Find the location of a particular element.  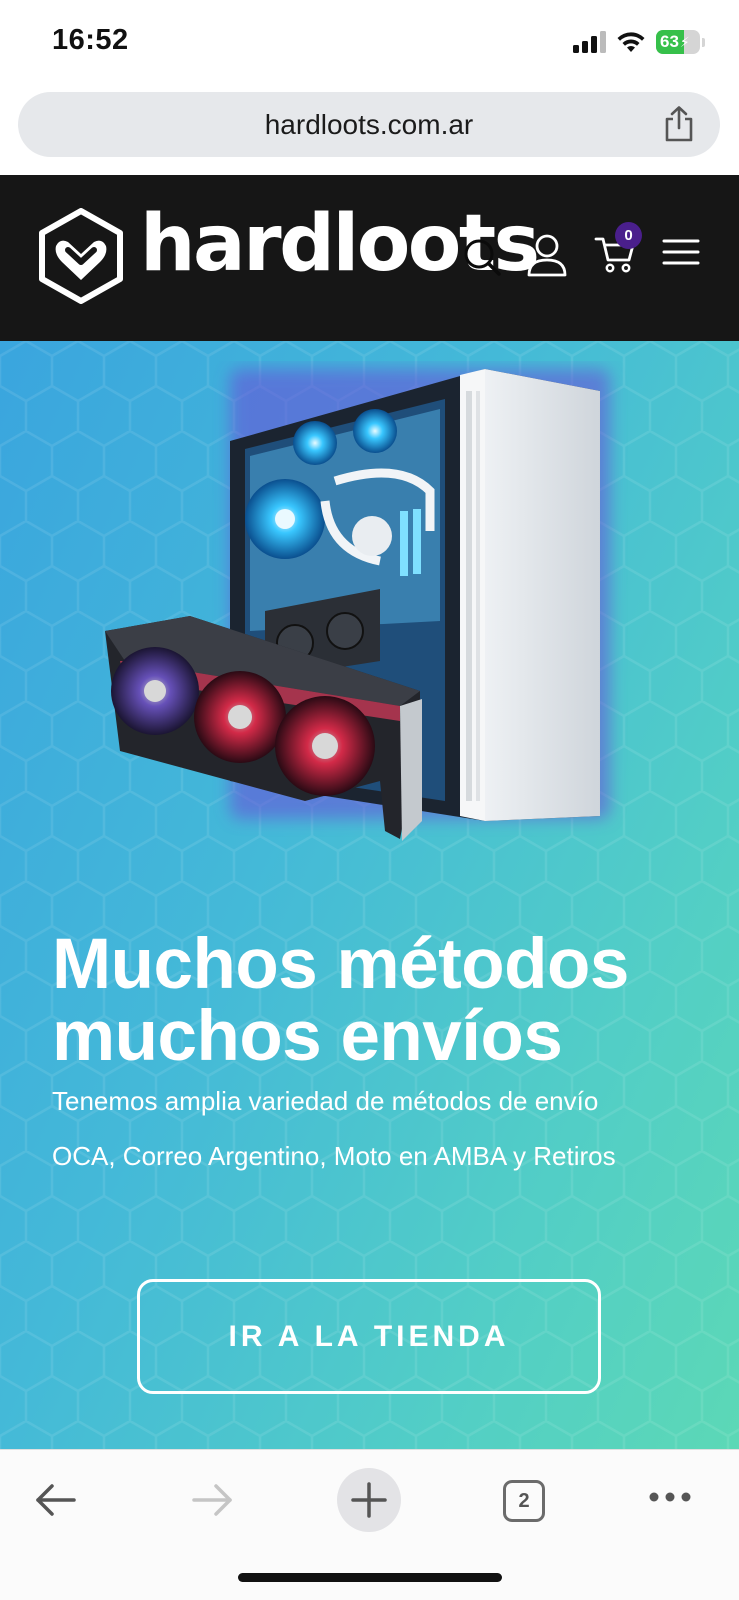

address-bar: hardloots.com.ar is located at coordinates (369, 124).